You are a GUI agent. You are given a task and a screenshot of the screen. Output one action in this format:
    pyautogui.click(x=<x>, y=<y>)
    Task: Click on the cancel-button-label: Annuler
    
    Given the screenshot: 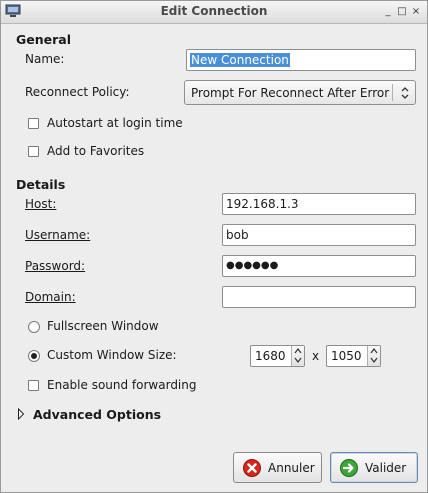 What is the action you would take?
    pyautogui.click(x=291, y=468)
    